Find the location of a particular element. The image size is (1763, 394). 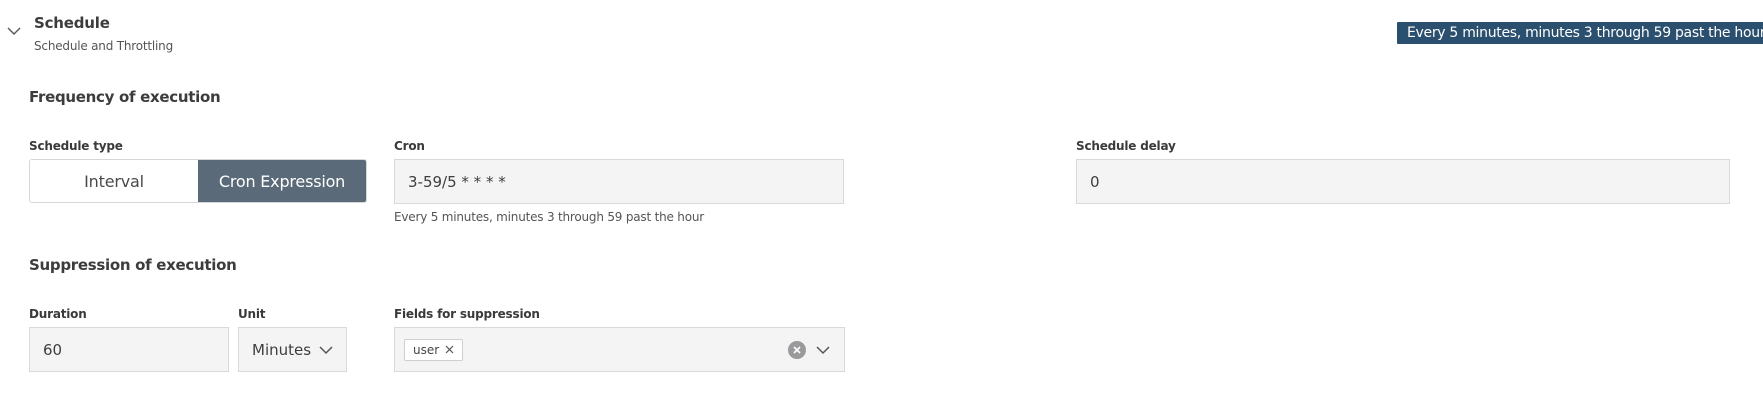

schedule-type-toggle: Interval Cron Expression is located at coordinates (198, 181).